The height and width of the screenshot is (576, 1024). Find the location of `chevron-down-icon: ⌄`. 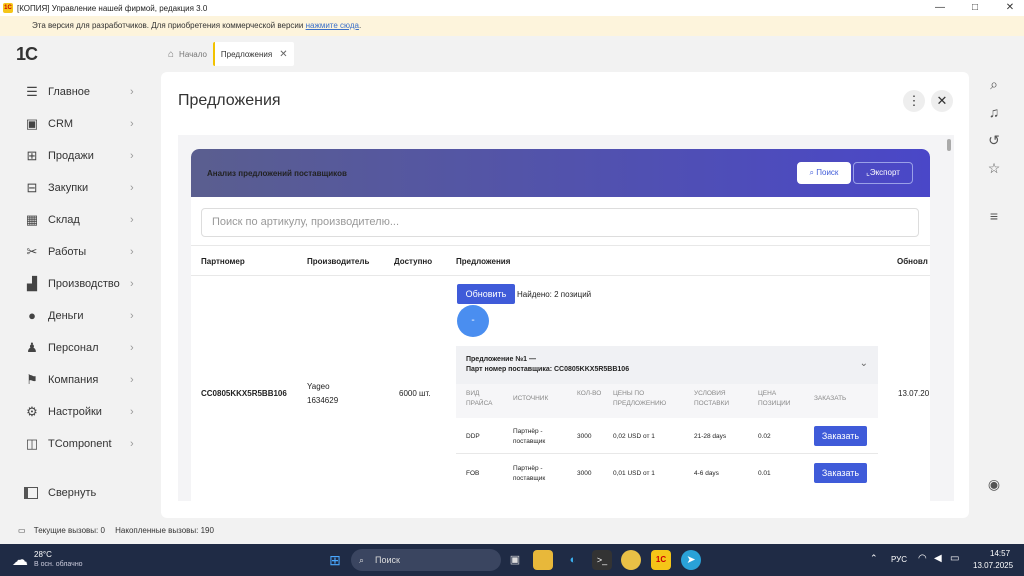

chevron-down-icon: ⌄ is located at coordinates (864, 363).